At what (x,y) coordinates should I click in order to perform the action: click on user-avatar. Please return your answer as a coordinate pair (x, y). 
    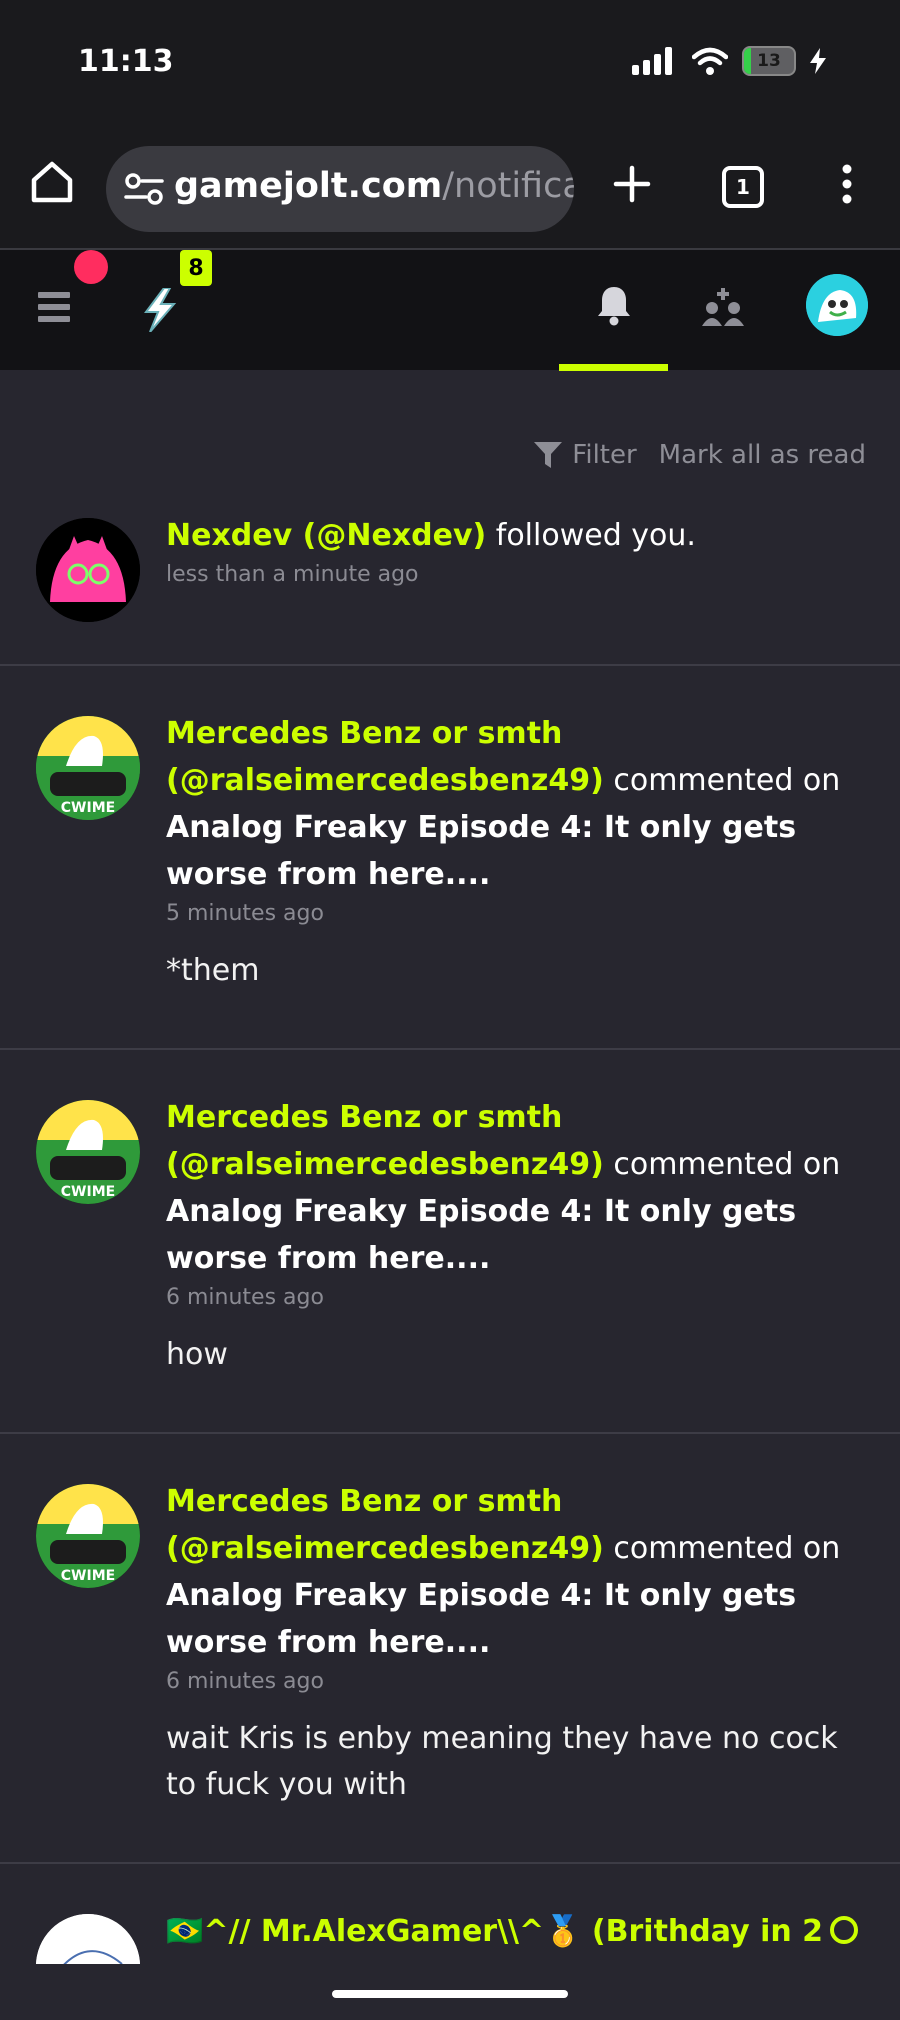
    Looking at the image, I should click on (837, 305).